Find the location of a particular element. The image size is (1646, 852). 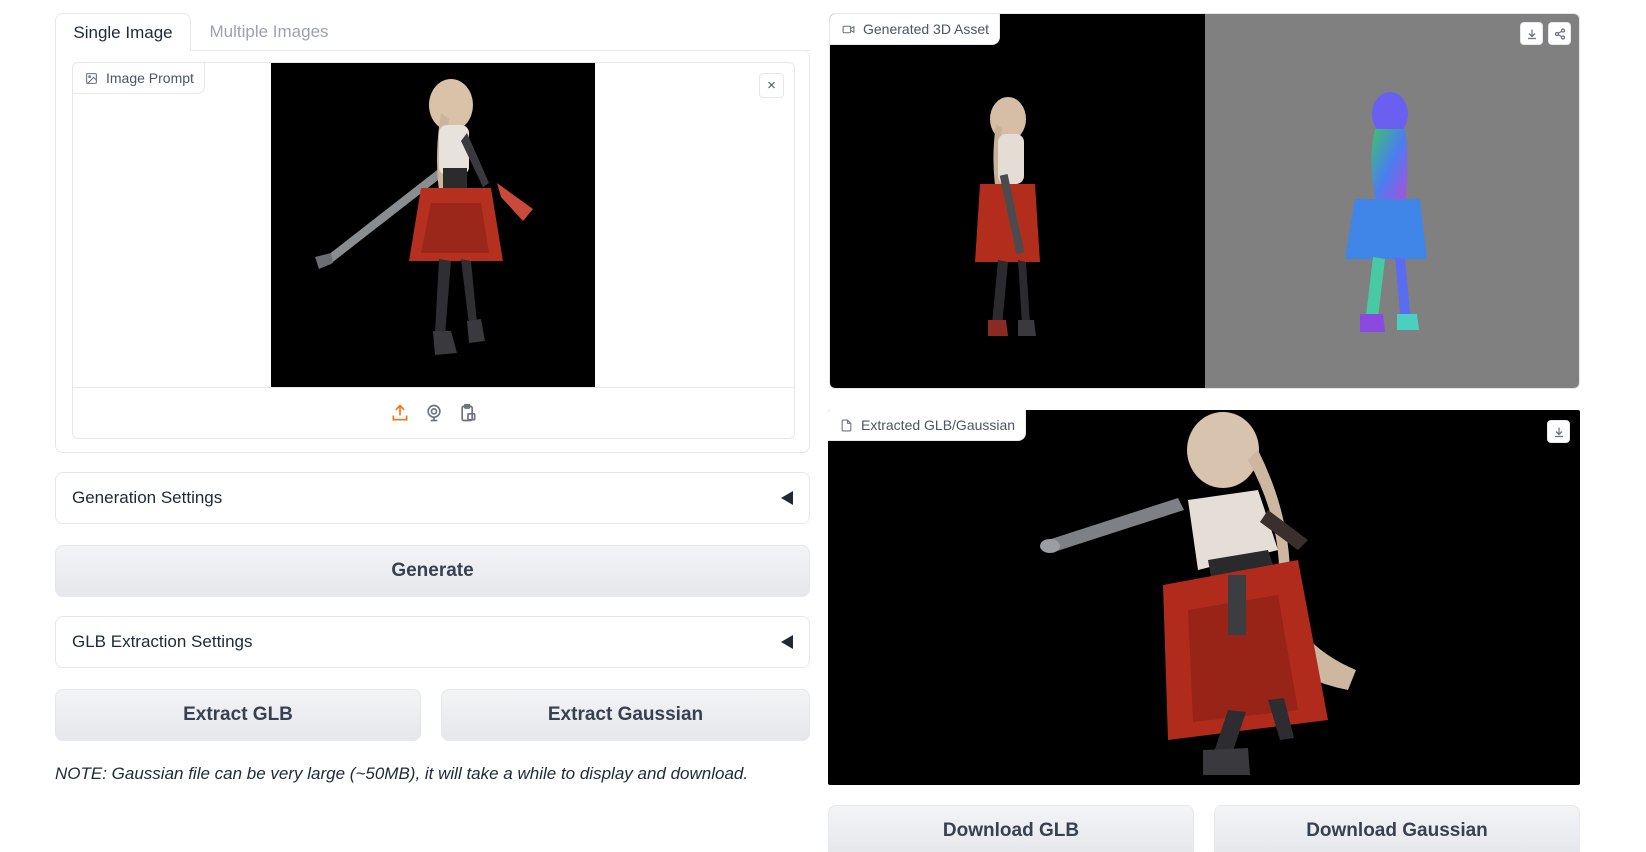

character-figure-image is located at coordinates (424, 217).